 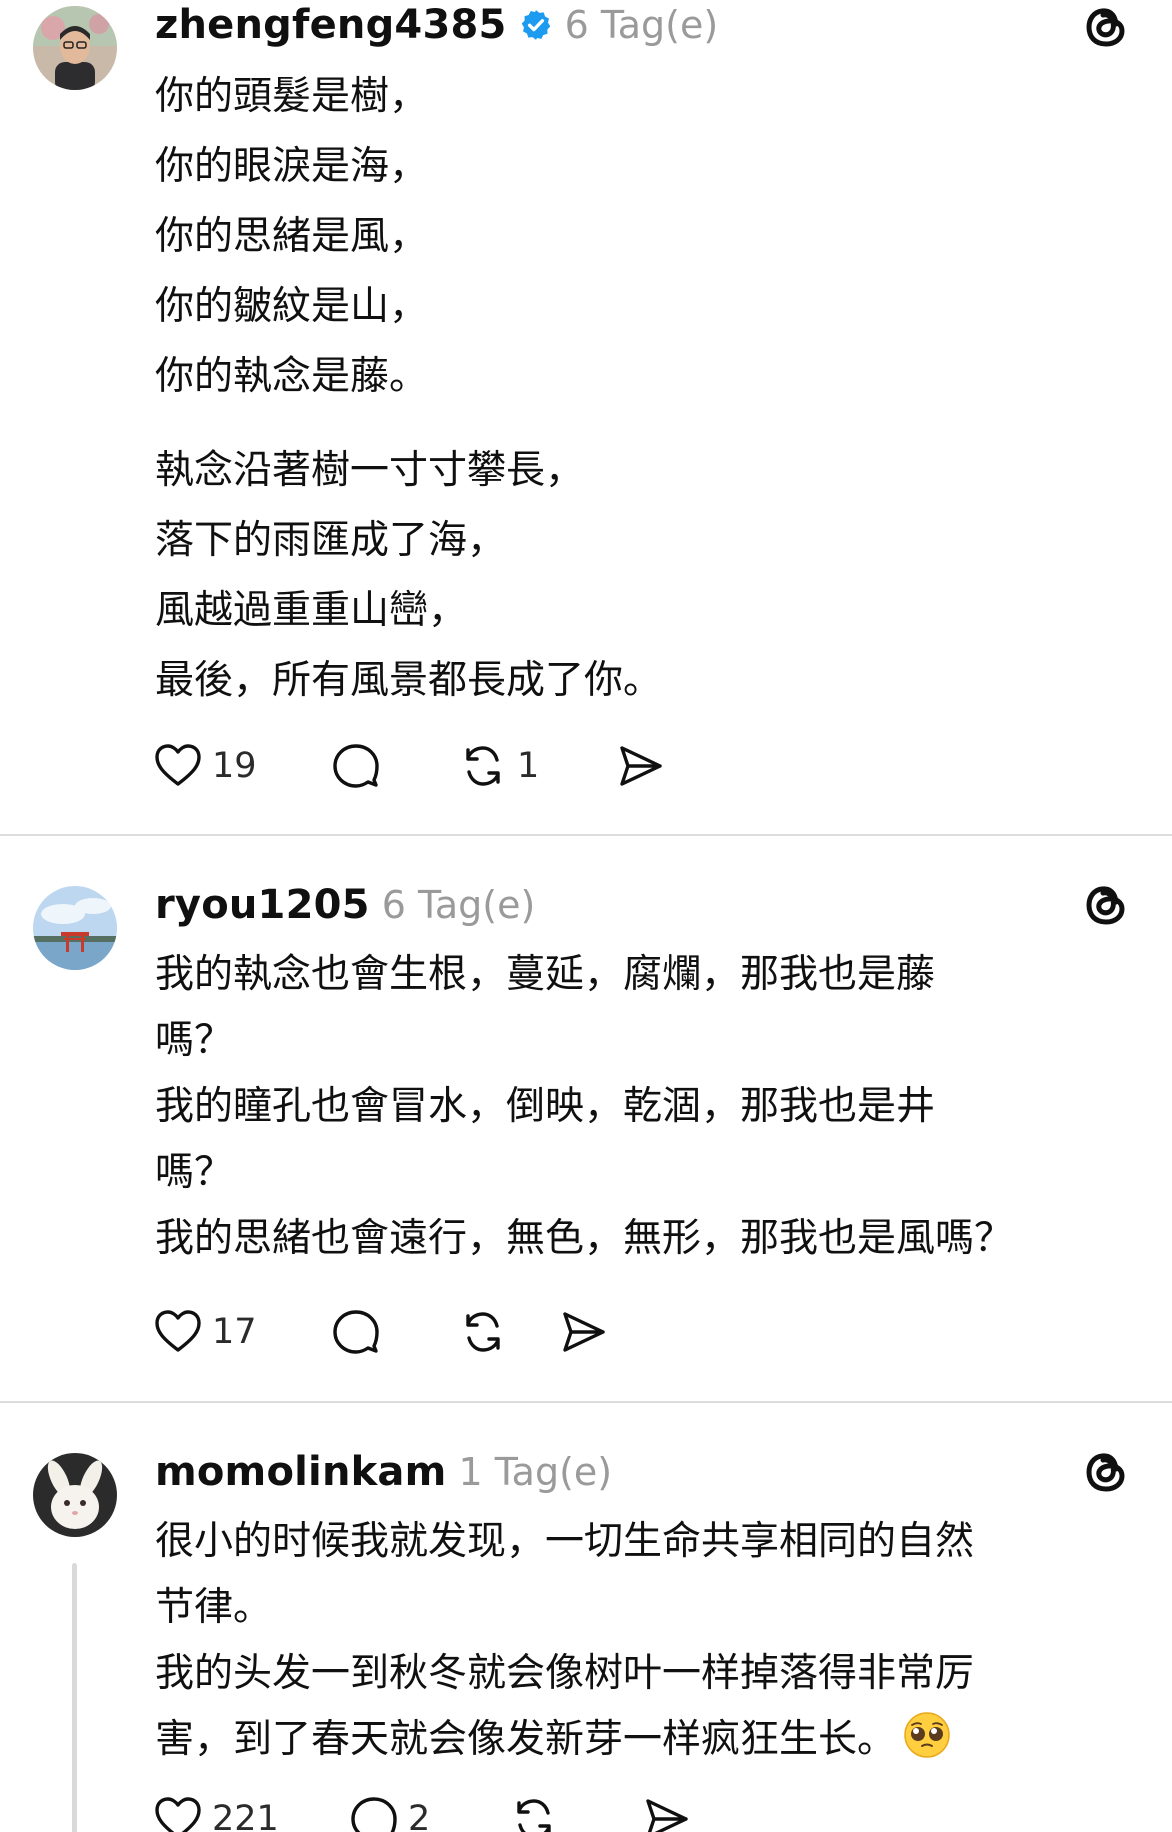 I want to click on post-actions: 19 1, so click(x=409, y=766).